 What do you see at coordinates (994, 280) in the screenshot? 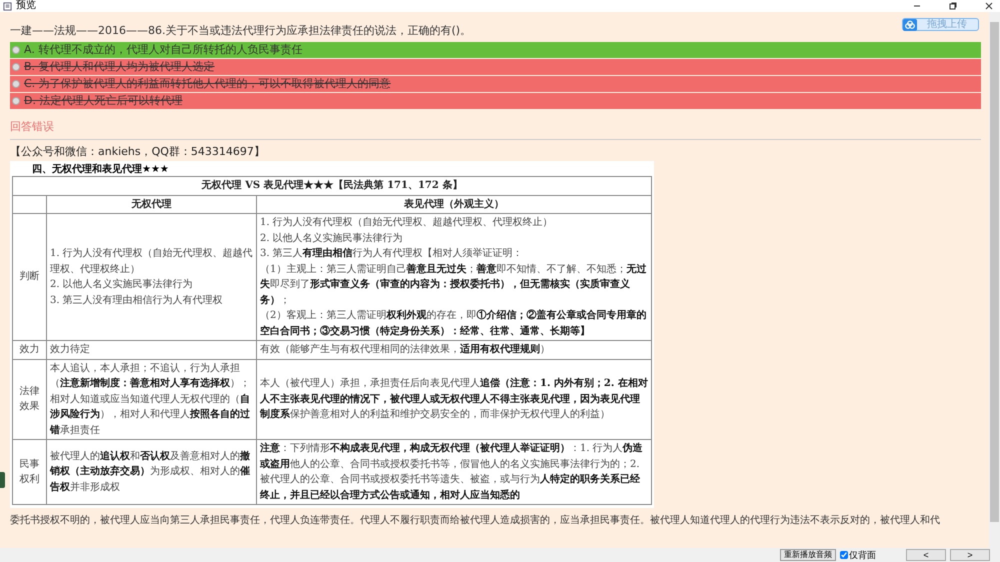
I see `scrollbar` at bounding box center [994, 280].